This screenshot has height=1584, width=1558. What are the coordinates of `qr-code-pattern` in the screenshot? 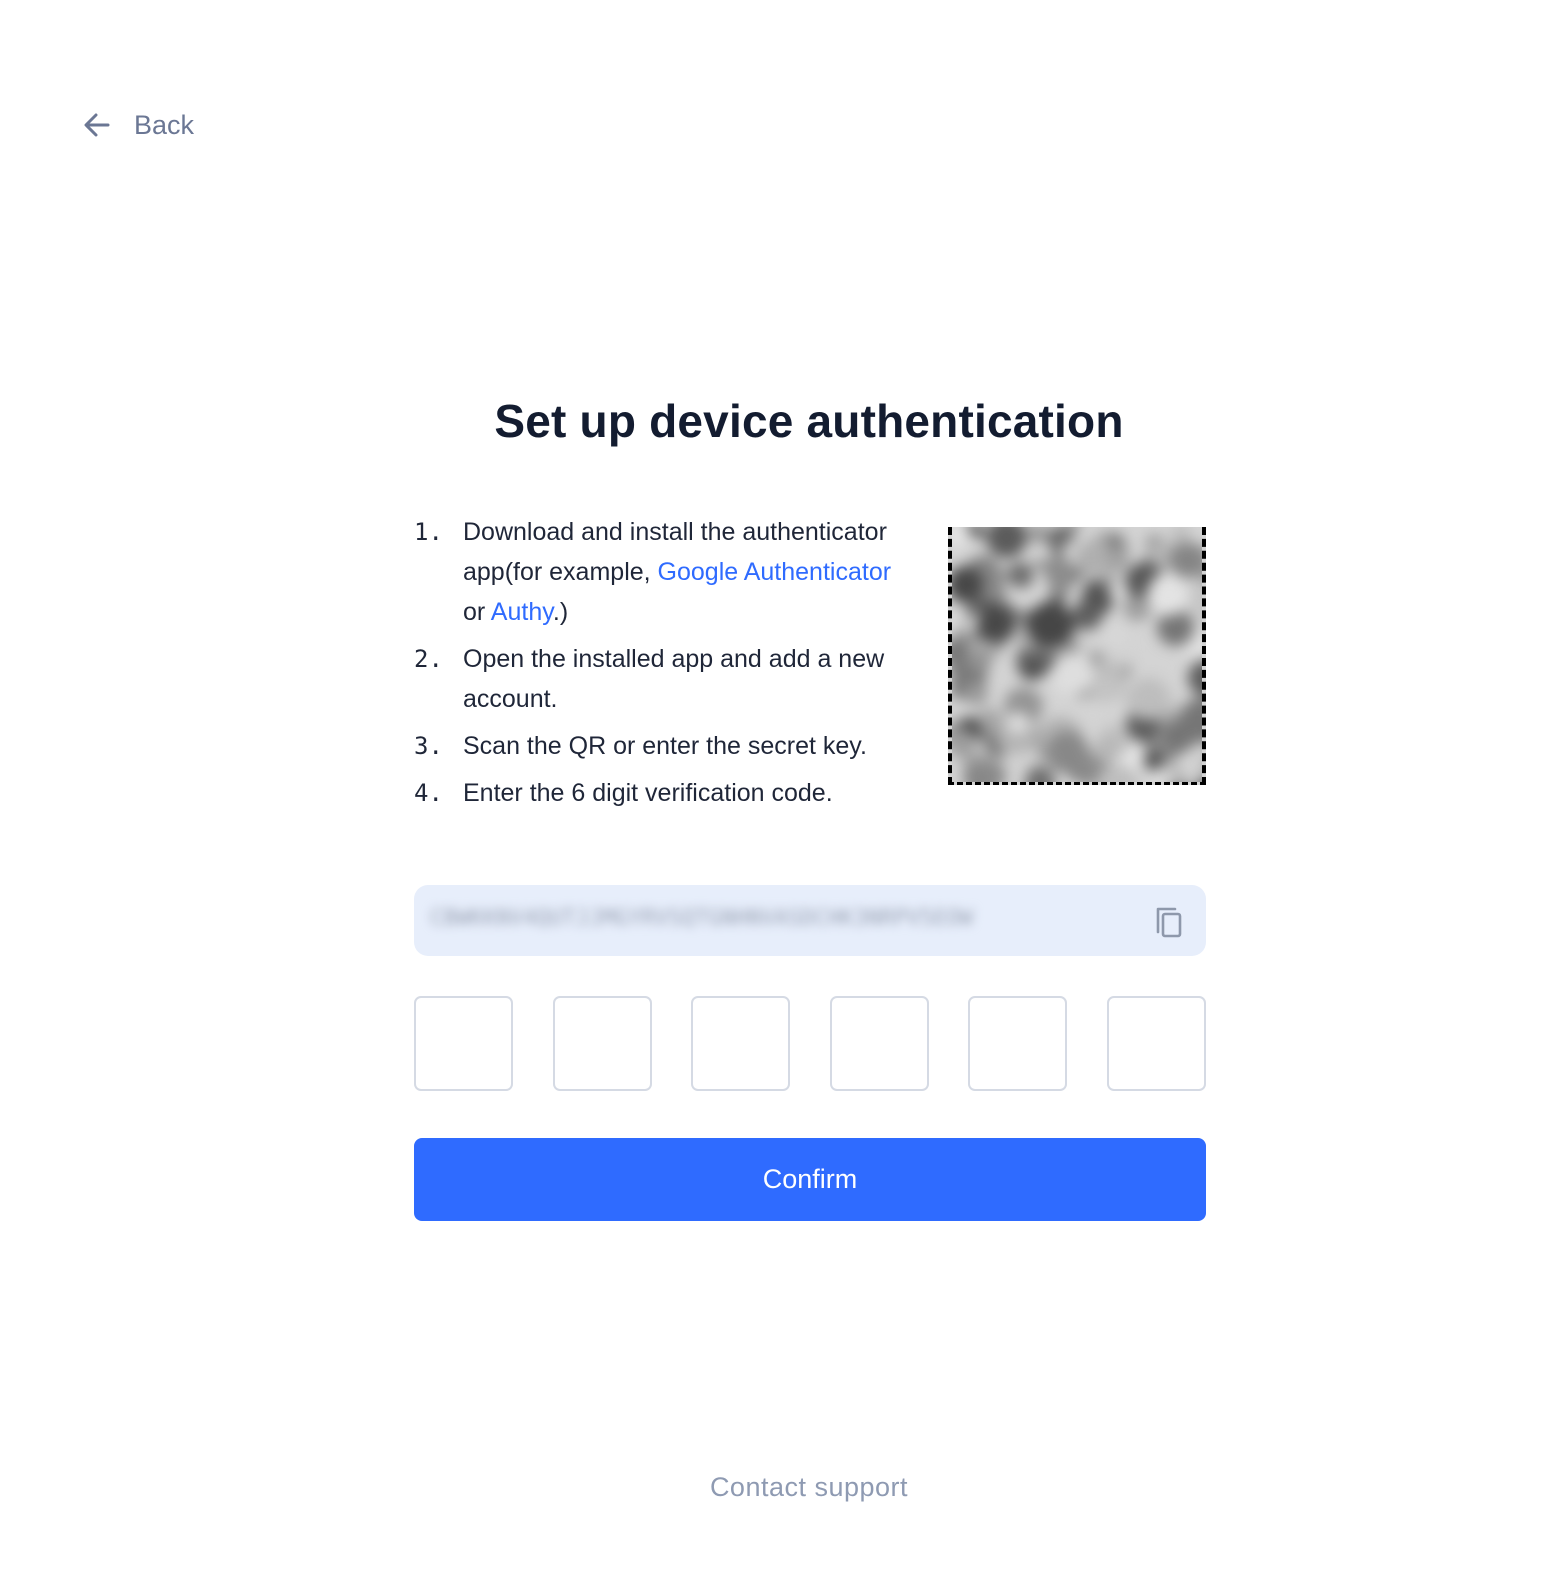 It's located at (1079, 656).